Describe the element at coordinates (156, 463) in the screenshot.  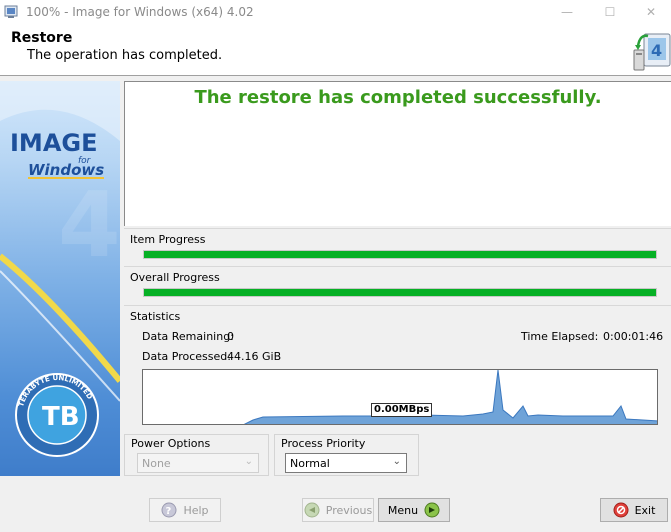
I see `power-options-value: None` at that location.